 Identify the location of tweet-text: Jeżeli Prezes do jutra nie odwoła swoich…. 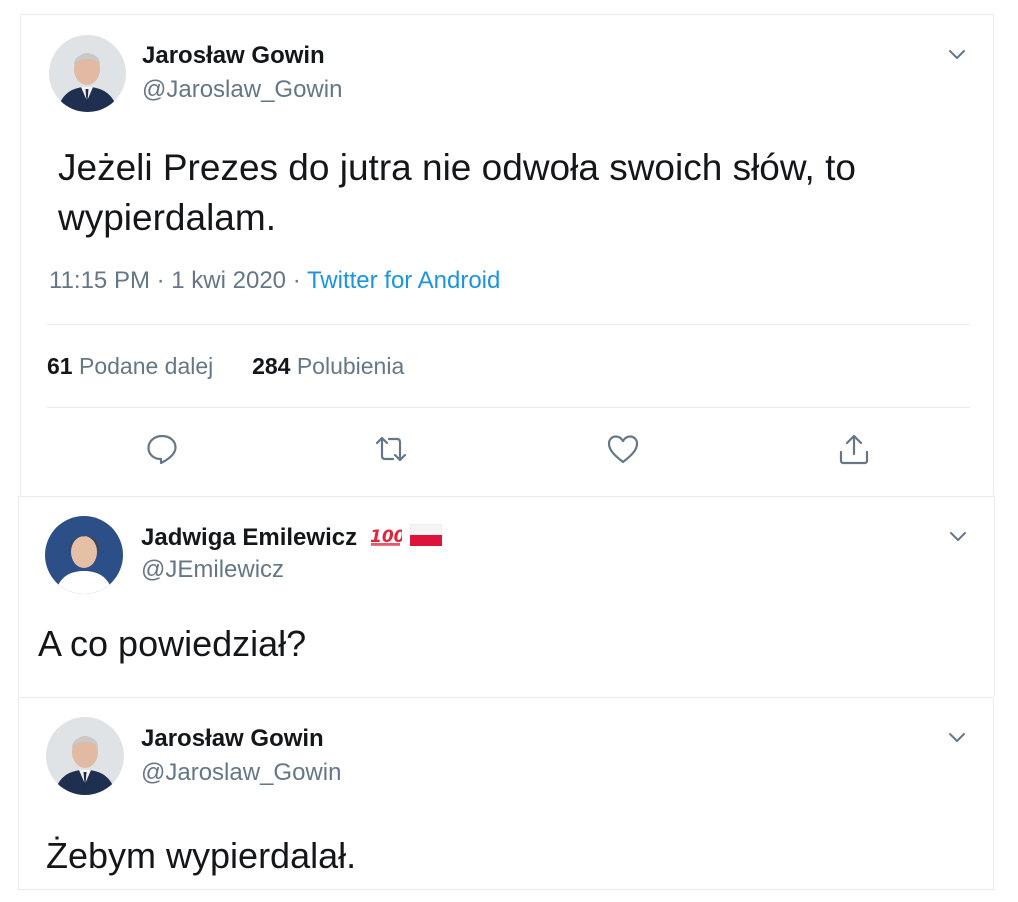
(518, 193).